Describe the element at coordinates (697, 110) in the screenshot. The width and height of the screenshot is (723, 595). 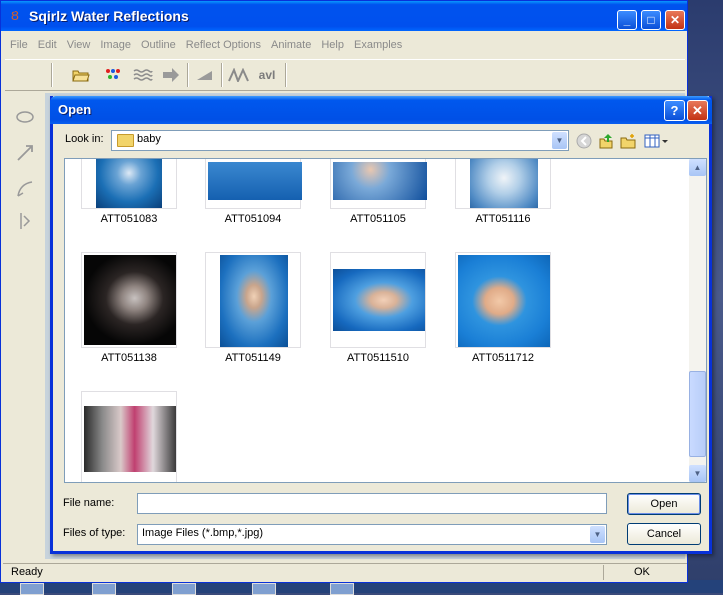
I see `dialog-close-button: ✕` at that location.